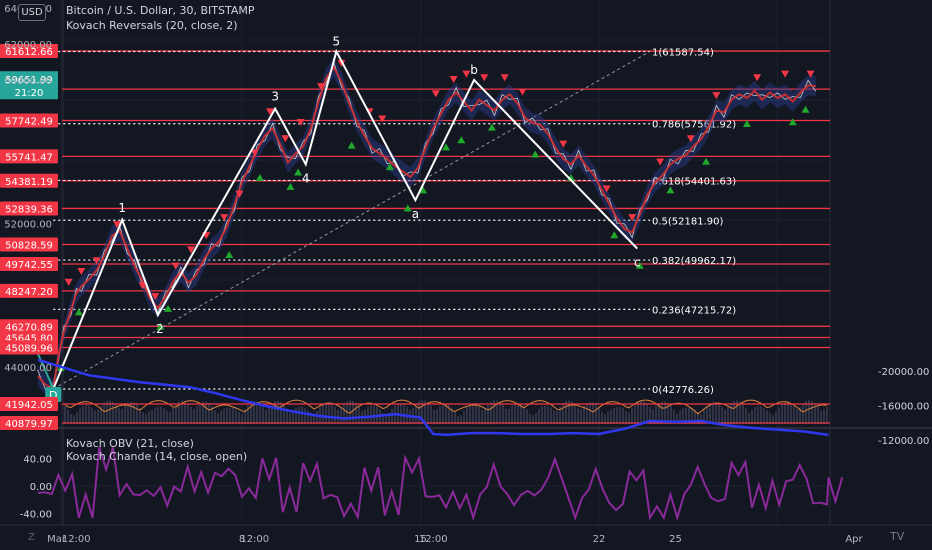  What do you see at coordinates (28, 225) in the screenshot?
I see `price-tick-label: 52000.00` at bounding box center [28, 225].